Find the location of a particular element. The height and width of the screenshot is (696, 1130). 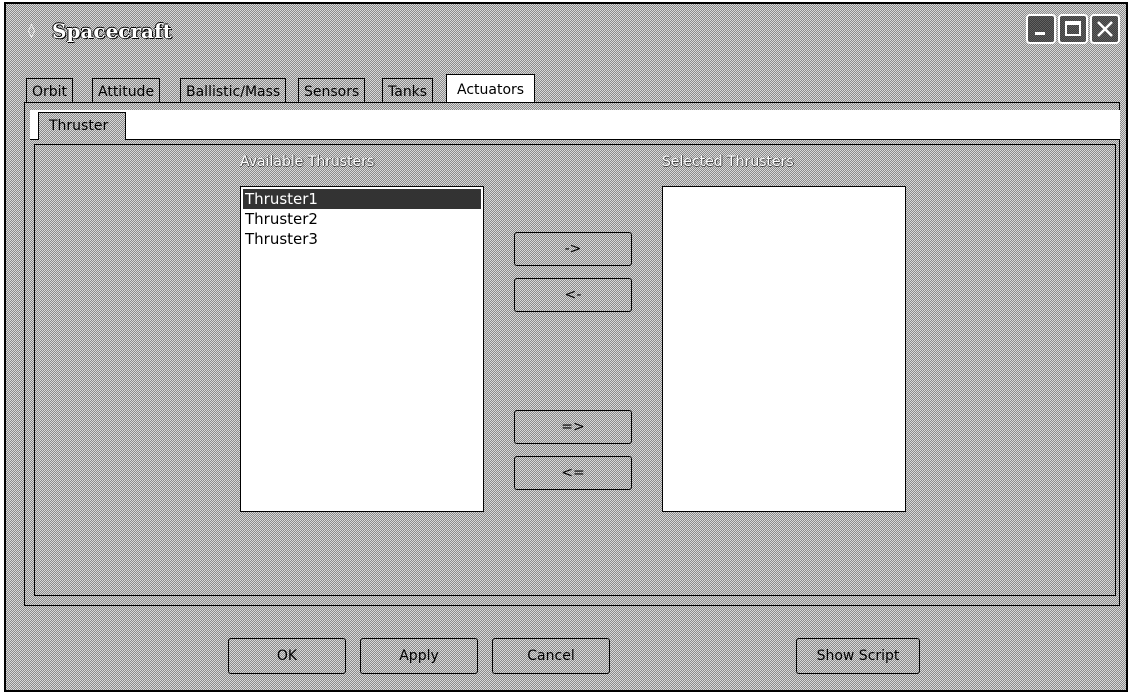

close-button is located at coordinates (1105, 29).